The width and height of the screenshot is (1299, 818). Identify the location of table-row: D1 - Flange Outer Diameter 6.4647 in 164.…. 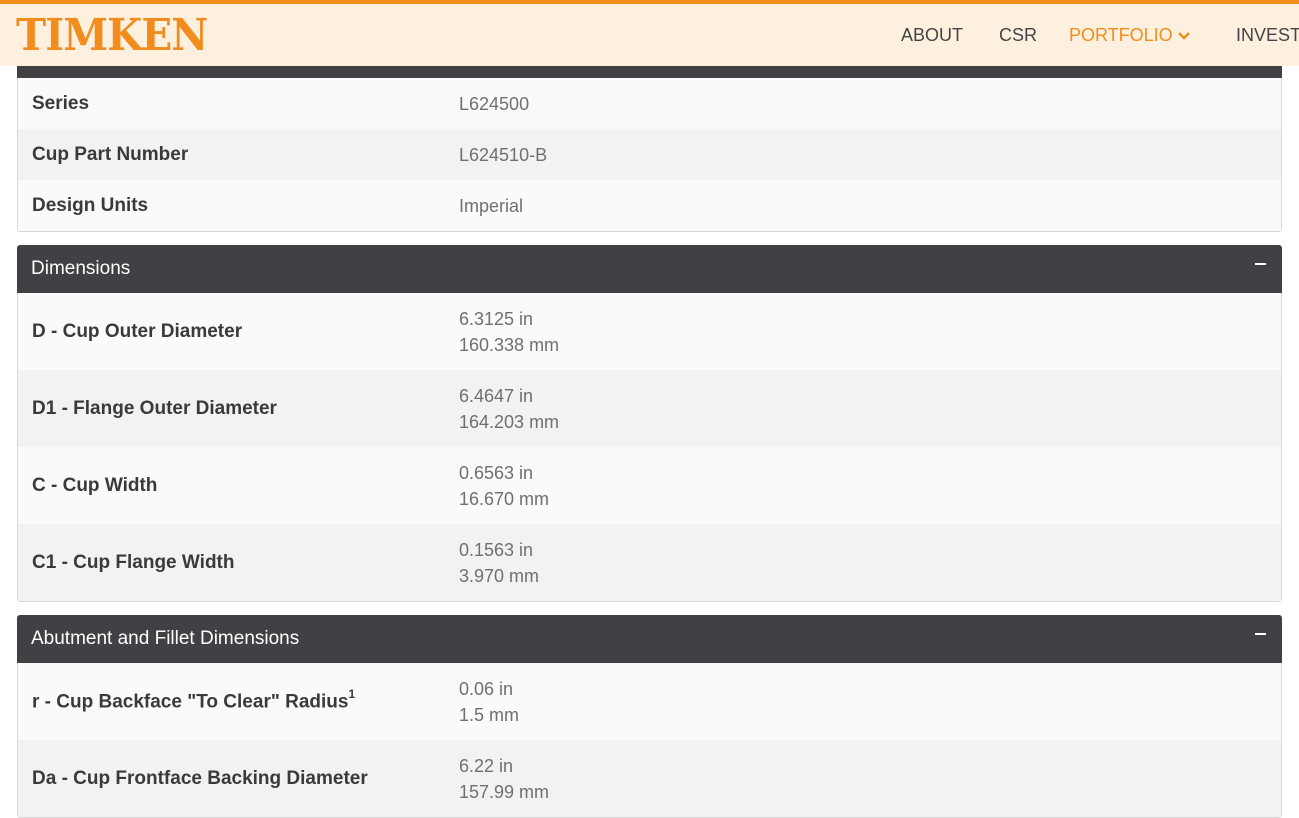
(649, 408).